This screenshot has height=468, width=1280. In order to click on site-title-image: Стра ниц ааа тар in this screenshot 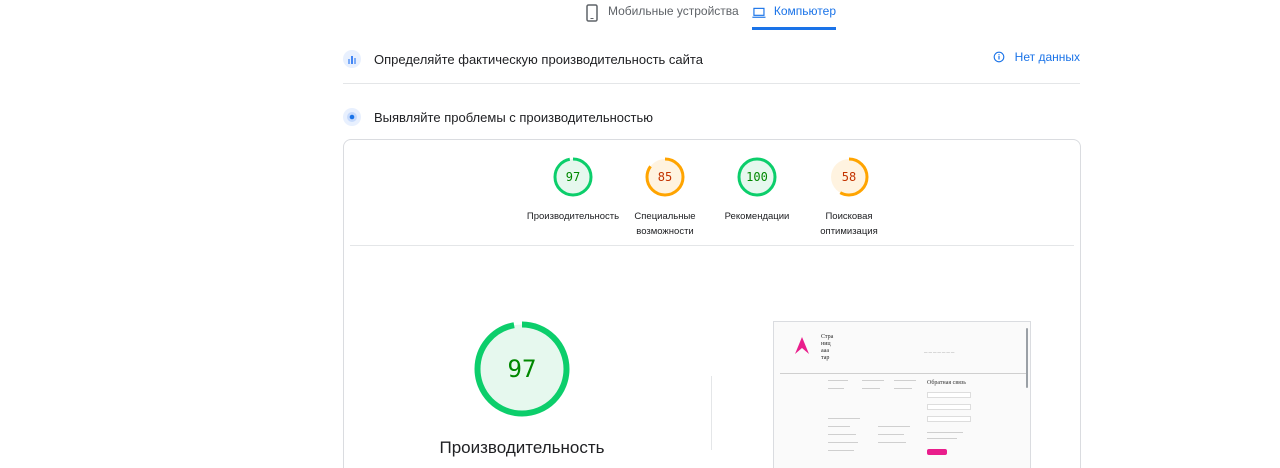, I will do `click(827, 347)`.